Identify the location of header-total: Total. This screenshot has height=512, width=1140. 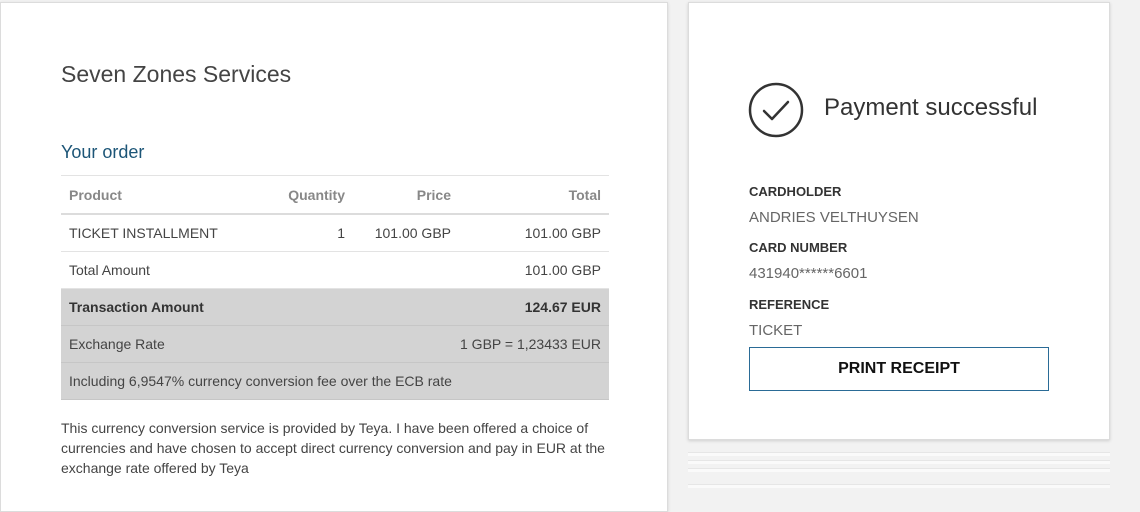
(534, 195).